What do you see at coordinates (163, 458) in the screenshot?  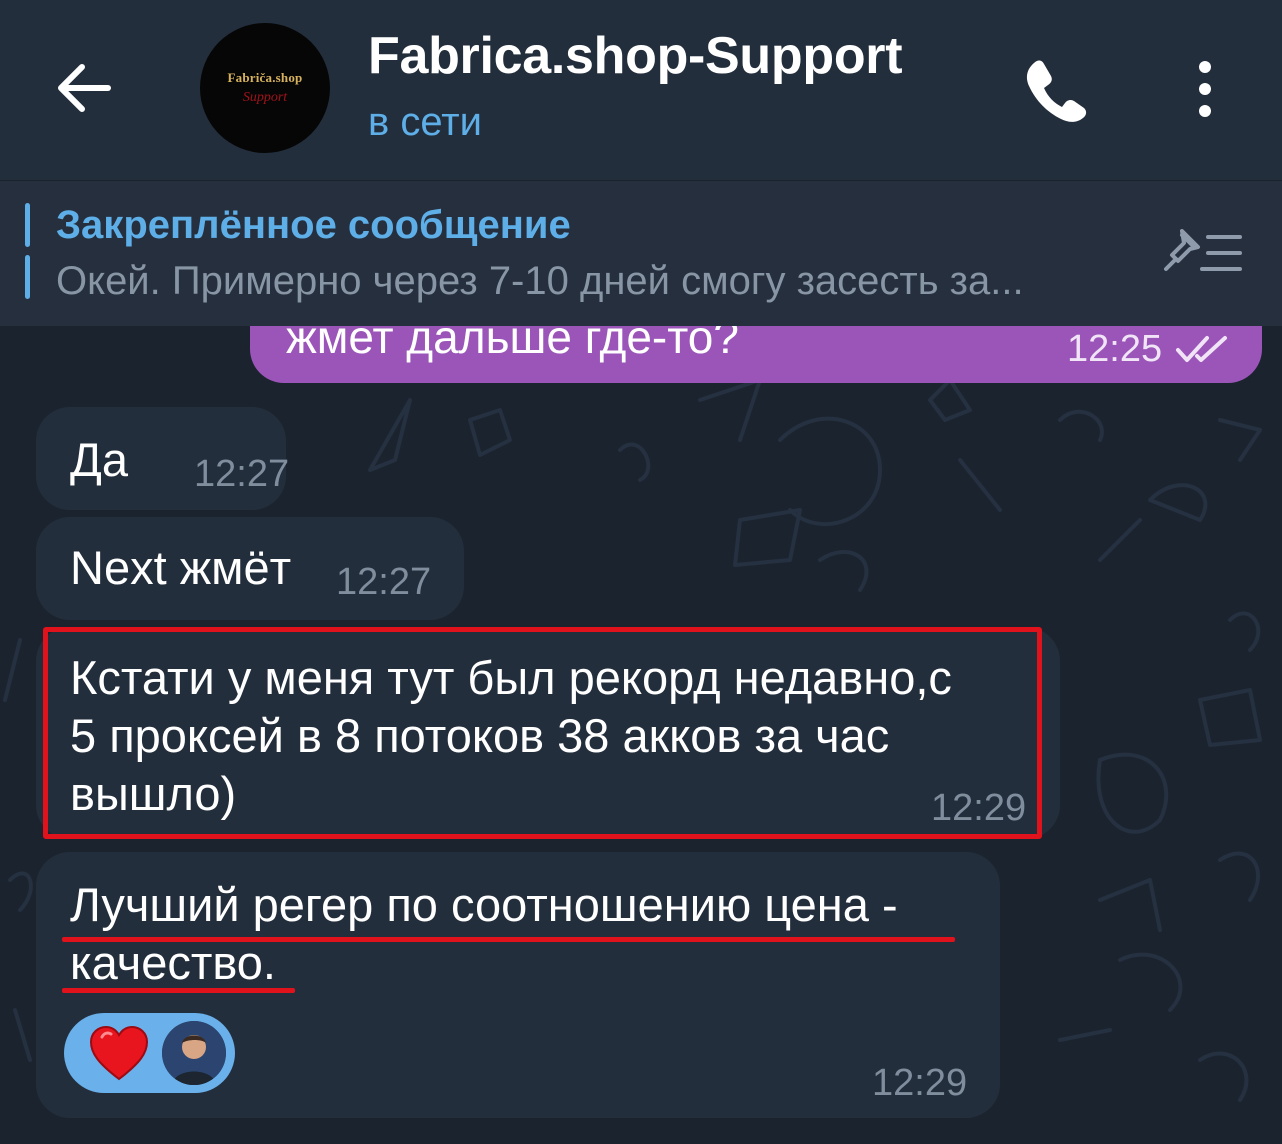 I see `incoming-message: Да 12:27` at bounding box center [163, 458].